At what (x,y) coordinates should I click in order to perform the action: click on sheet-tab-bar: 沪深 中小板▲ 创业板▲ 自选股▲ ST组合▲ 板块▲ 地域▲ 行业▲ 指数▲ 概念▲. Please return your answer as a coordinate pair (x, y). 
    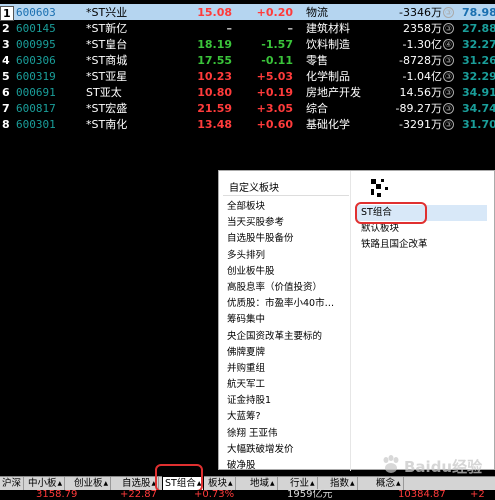
    Looking at the image, I should click on (247, 483).